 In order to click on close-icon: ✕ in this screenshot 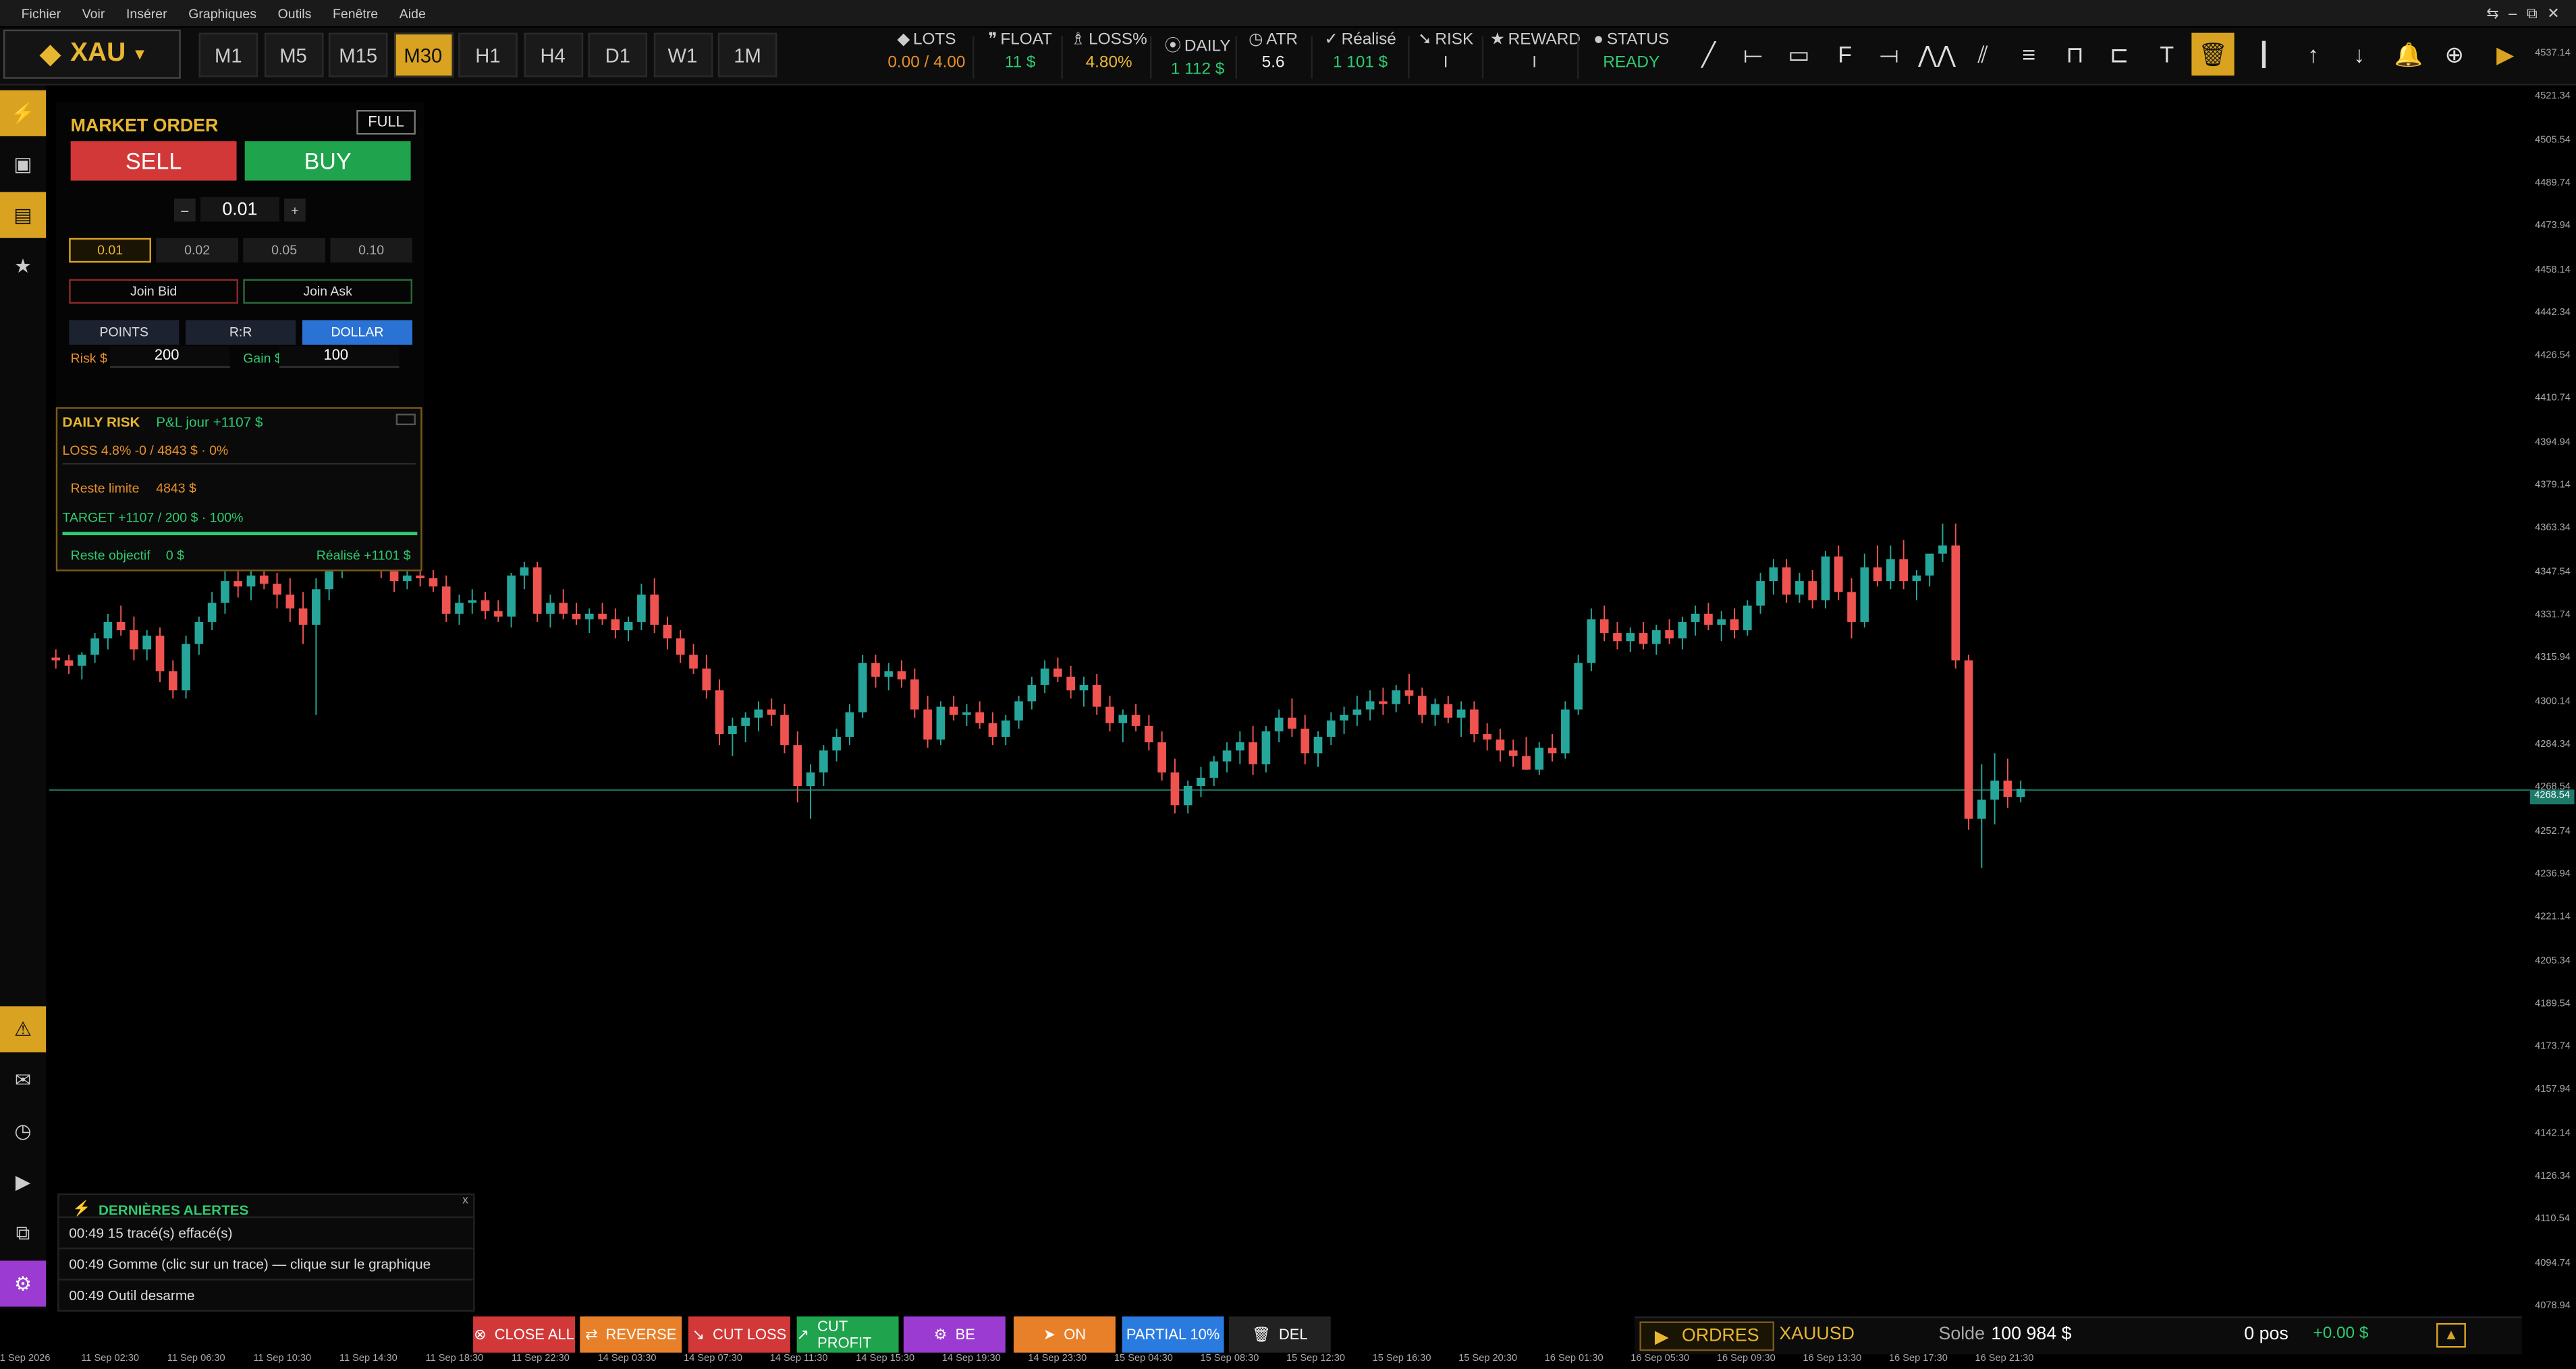, I will do `click(2558, 13)`.